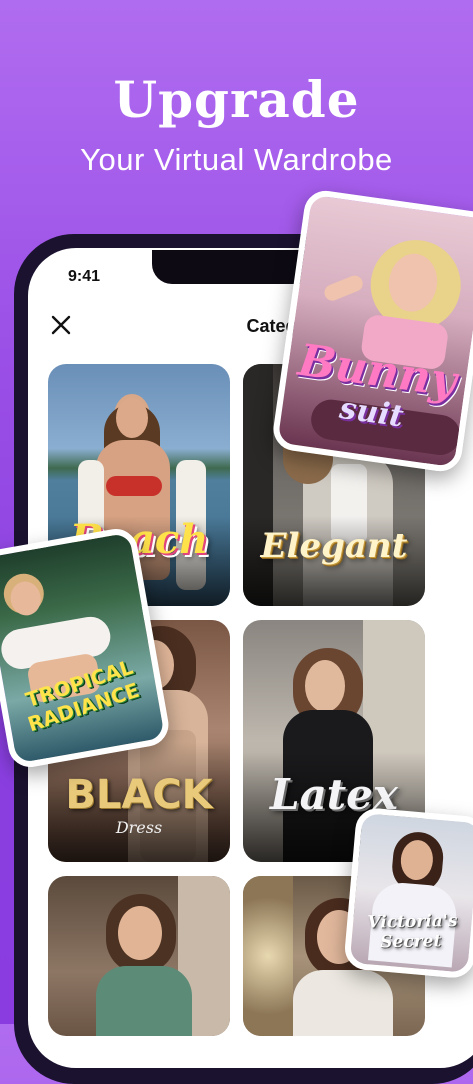 The image size is (473, 1084). I want to click on card-label-black: BLACK, so click(139, 795).